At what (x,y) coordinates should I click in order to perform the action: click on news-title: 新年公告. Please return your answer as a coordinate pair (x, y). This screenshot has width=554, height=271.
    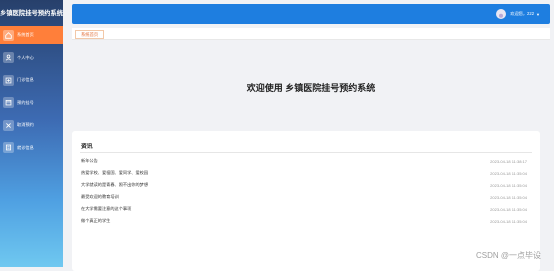
    Looking at the image, I should click on (89, 160).